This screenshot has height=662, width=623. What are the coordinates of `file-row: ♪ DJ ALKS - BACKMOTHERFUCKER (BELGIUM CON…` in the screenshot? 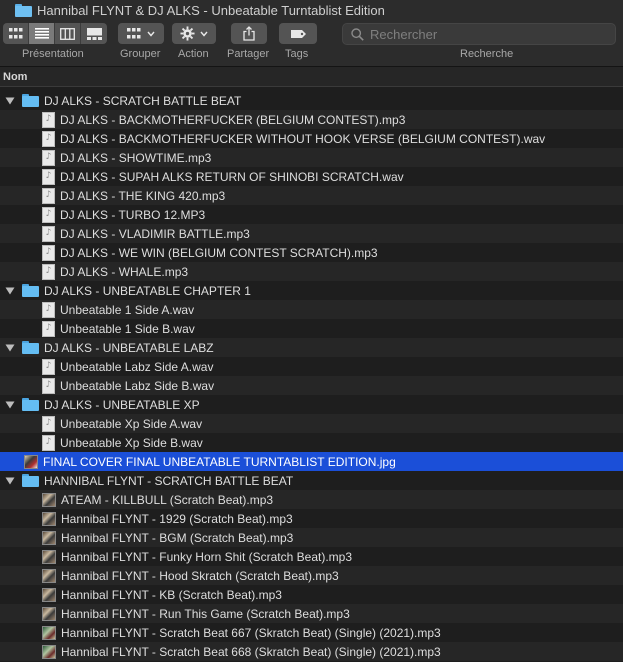 It's located at (311, 119).